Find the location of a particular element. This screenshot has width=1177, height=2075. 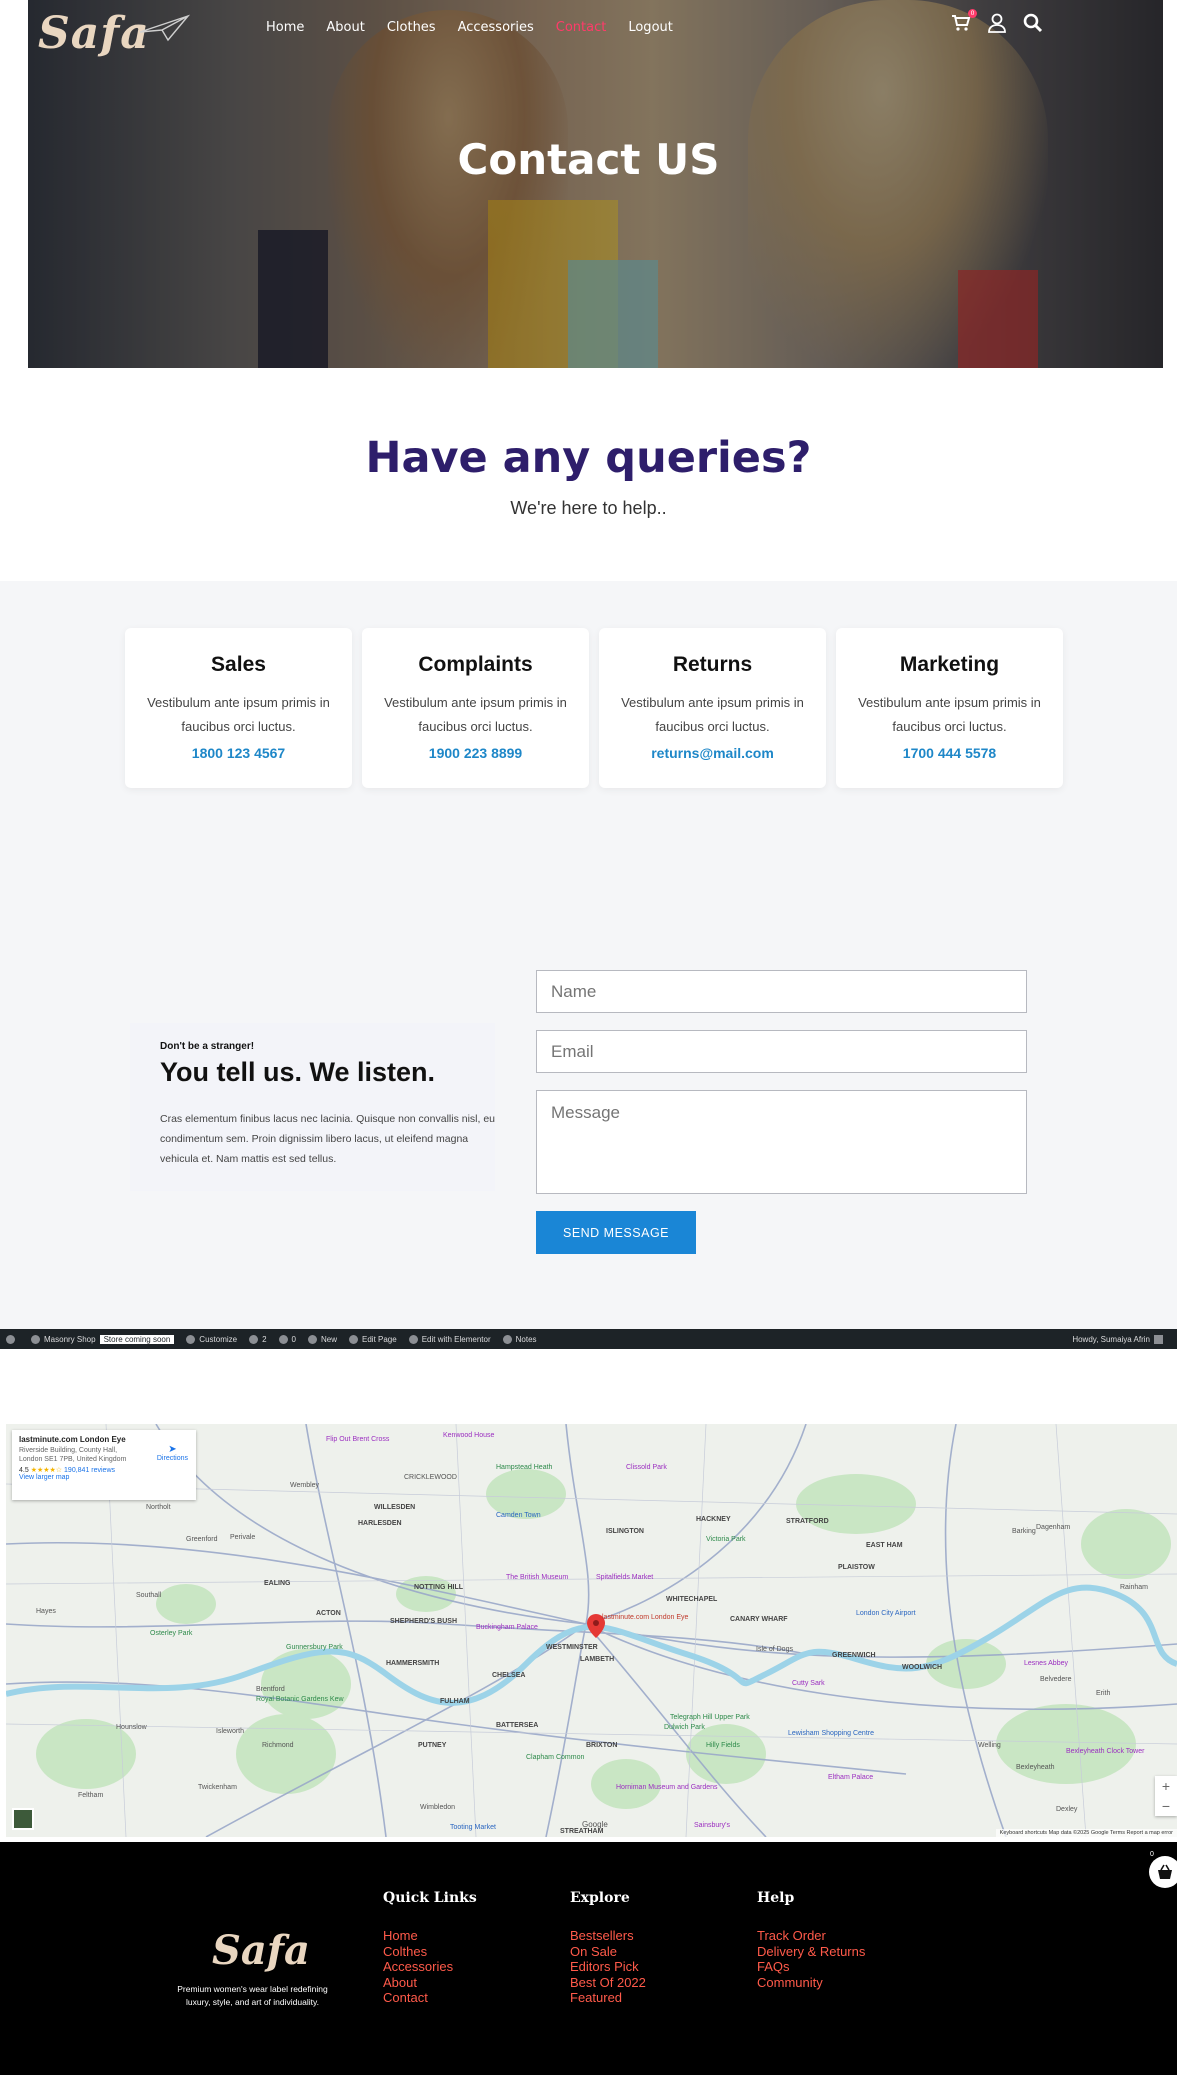

admin-updates: 2 is located at coordinates (258, 1339).